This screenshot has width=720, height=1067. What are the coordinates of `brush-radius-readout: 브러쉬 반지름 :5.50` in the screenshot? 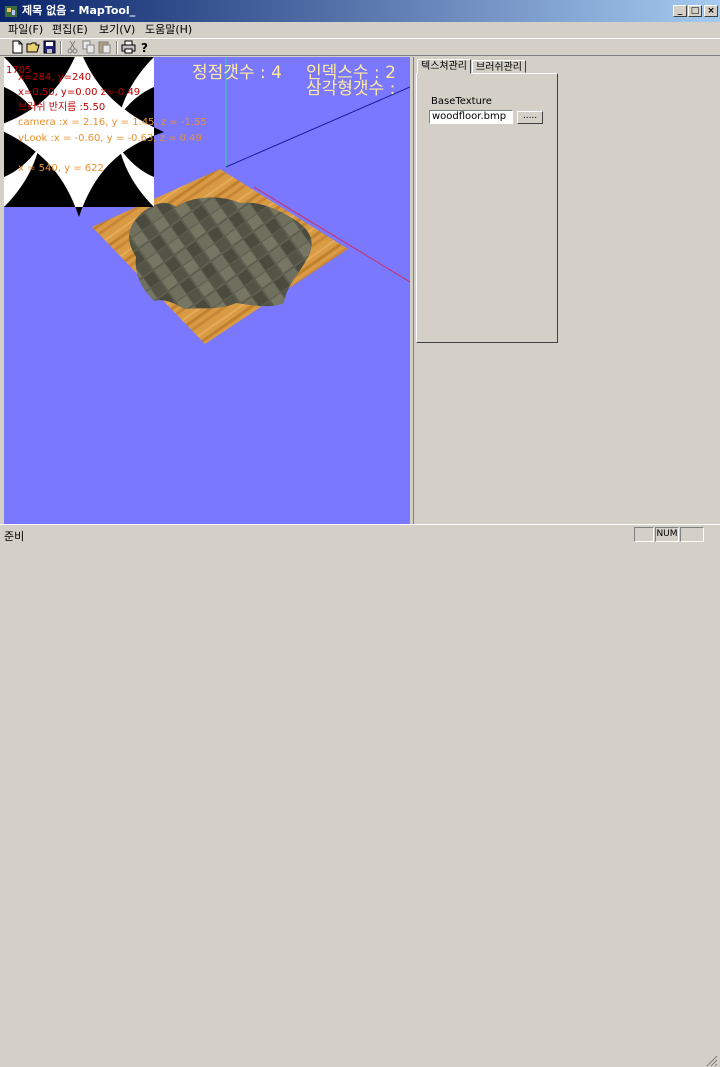 It's located at (62, 107).